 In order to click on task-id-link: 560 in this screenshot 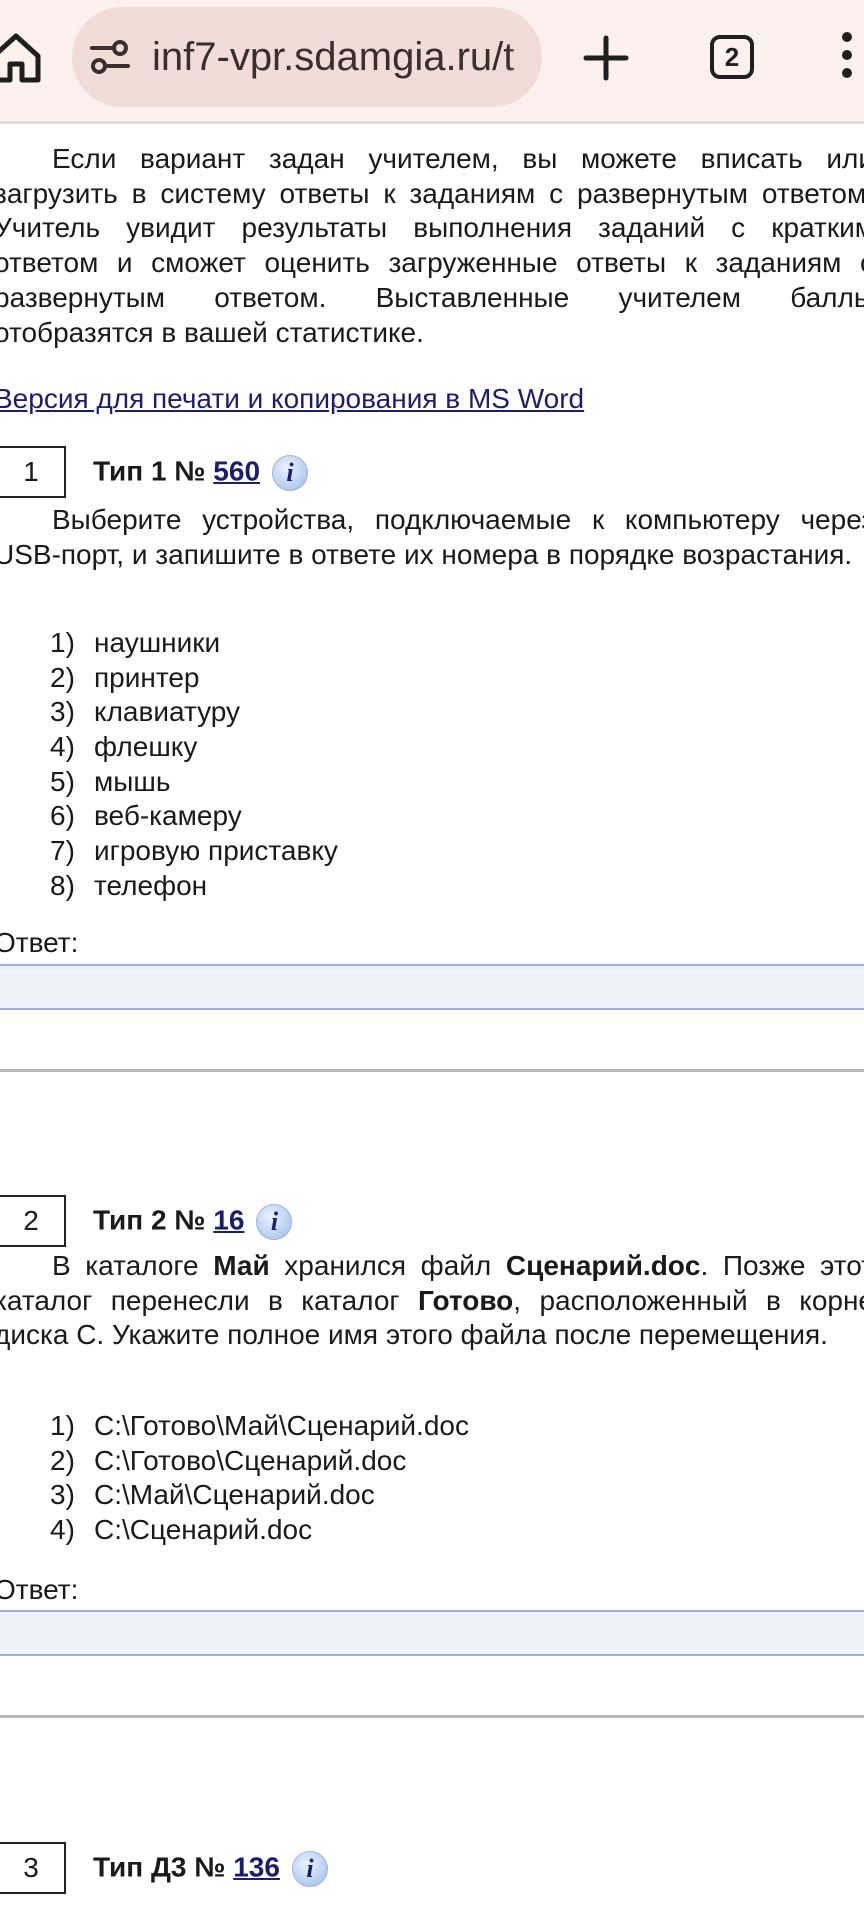, I will do `click(236, 470)`.